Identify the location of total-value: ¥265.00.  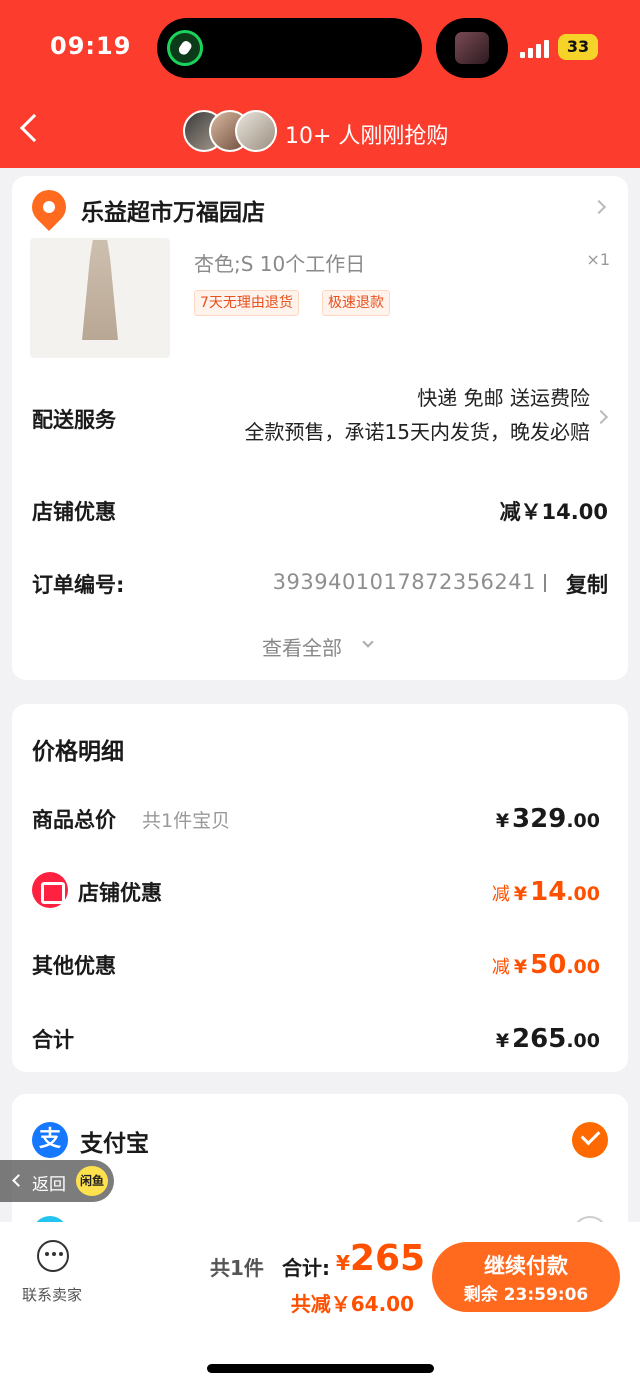
(547, 1039).